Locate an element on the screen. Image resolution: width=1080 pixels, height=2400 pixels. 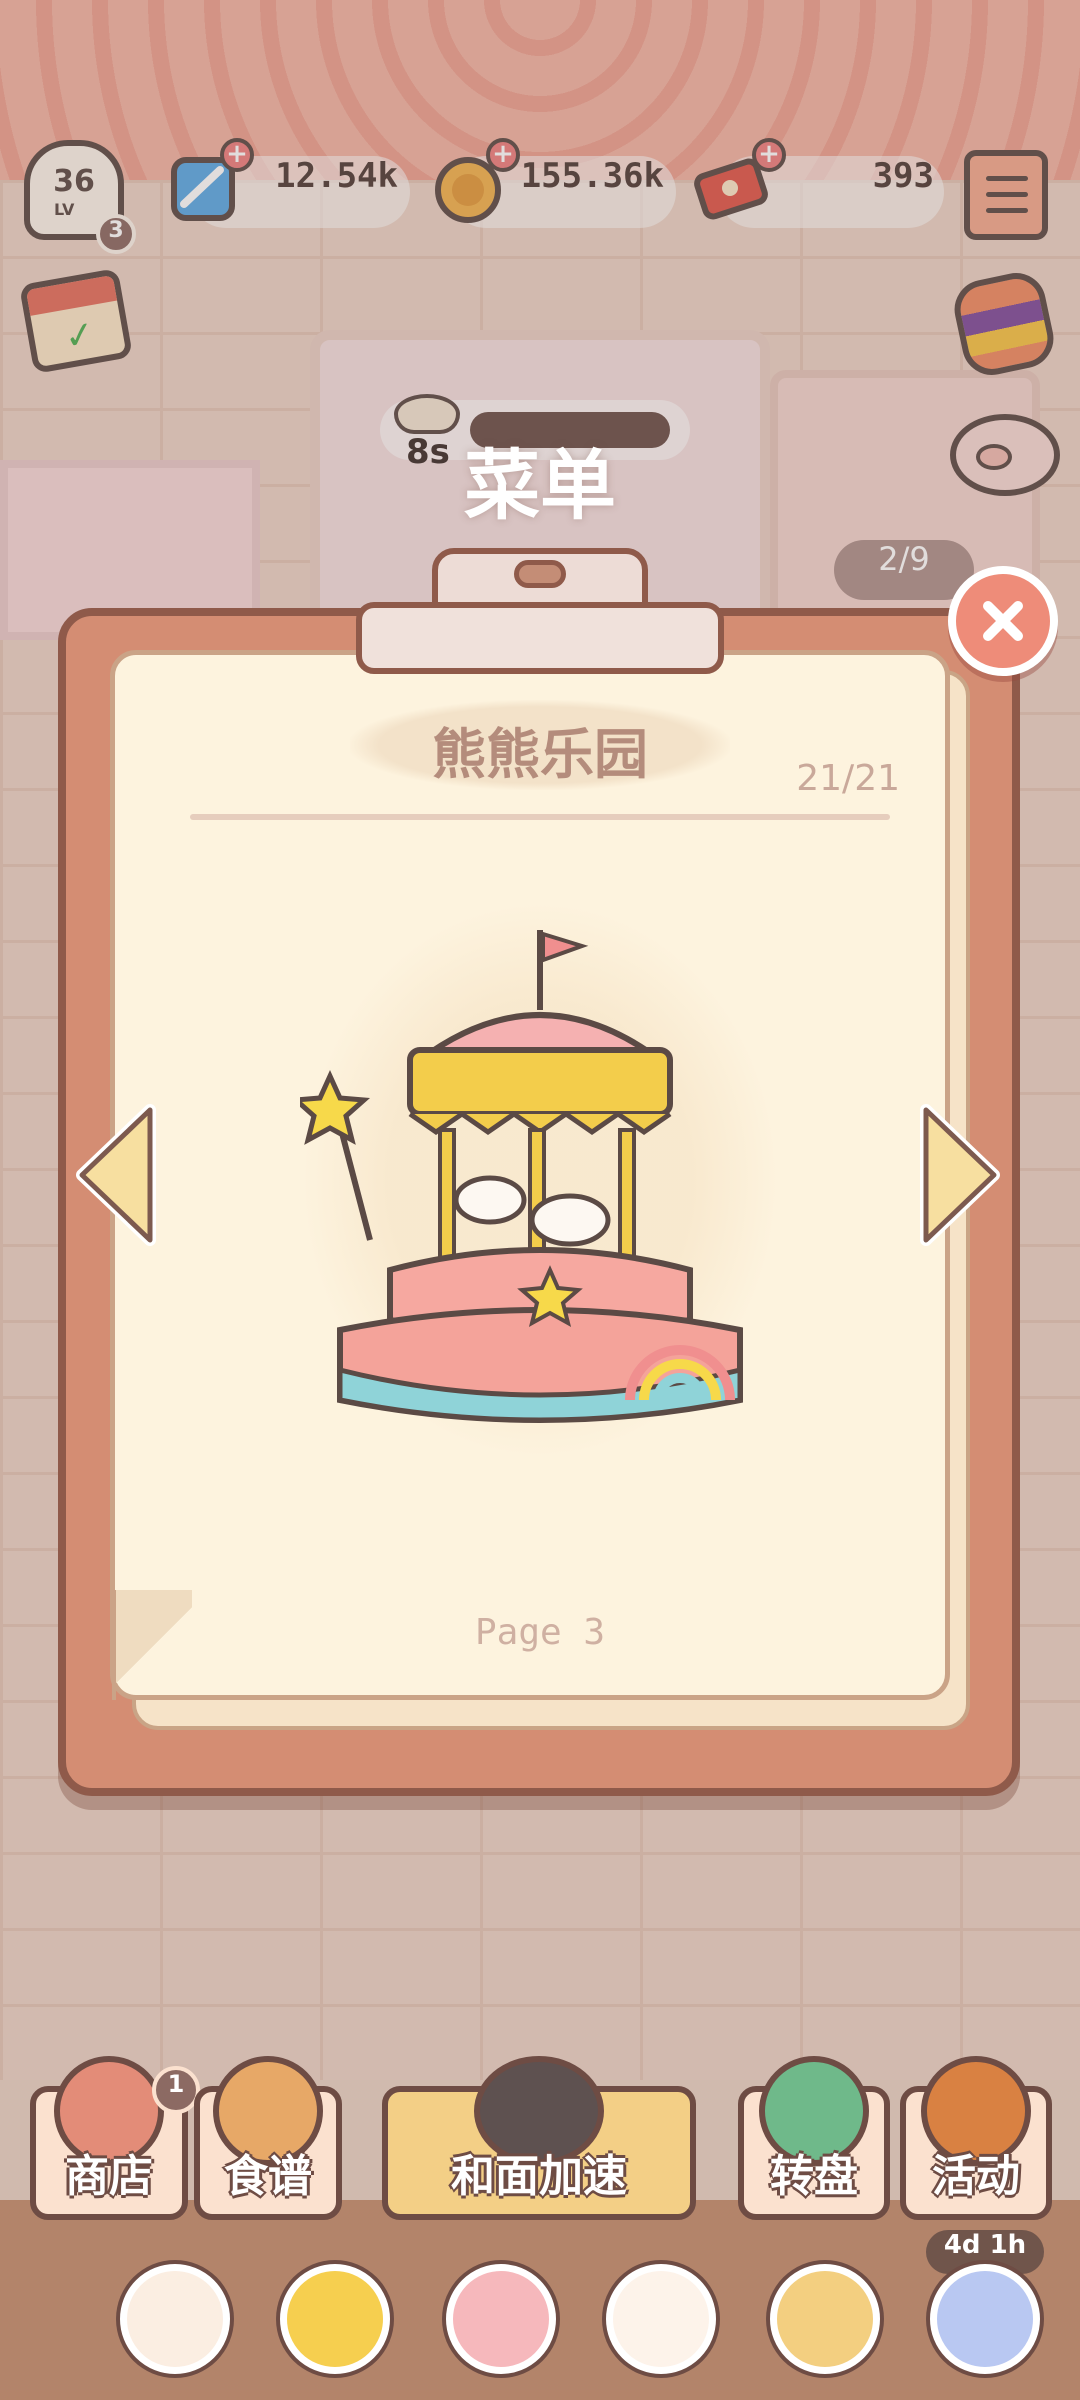
close-icon is located at coordinates (1003, 621).